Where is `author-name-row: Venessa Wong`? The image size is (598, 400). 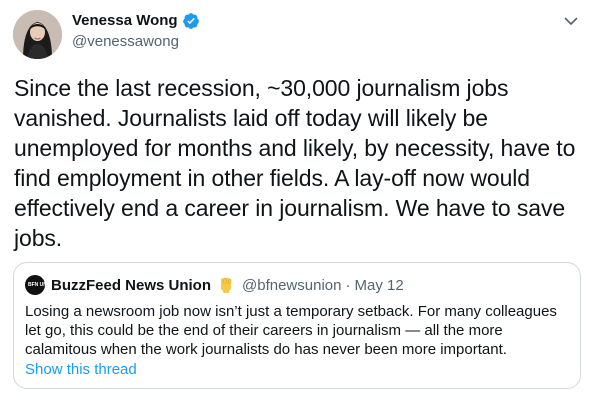 author-name-row: Venessa Wong is located at coordinates (136, 21).